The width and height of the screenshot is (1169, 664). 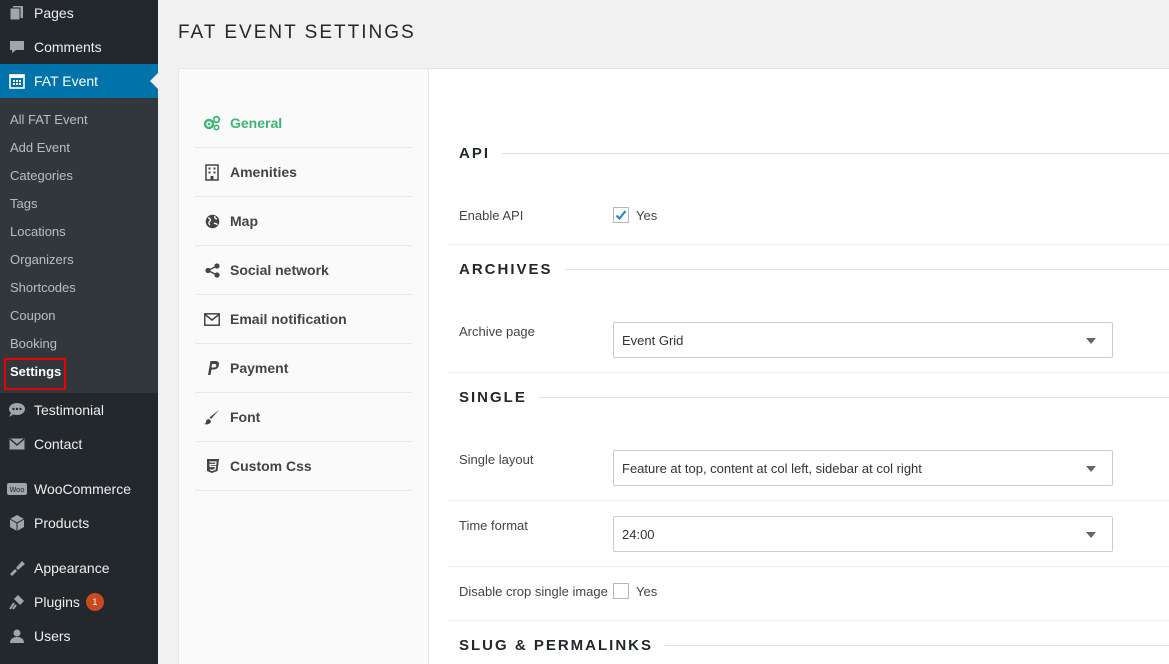 What do you see at coordinates (244, 221) in the screenshot?
I see `tab-label-map: Map` at bounding box center [244, 221].